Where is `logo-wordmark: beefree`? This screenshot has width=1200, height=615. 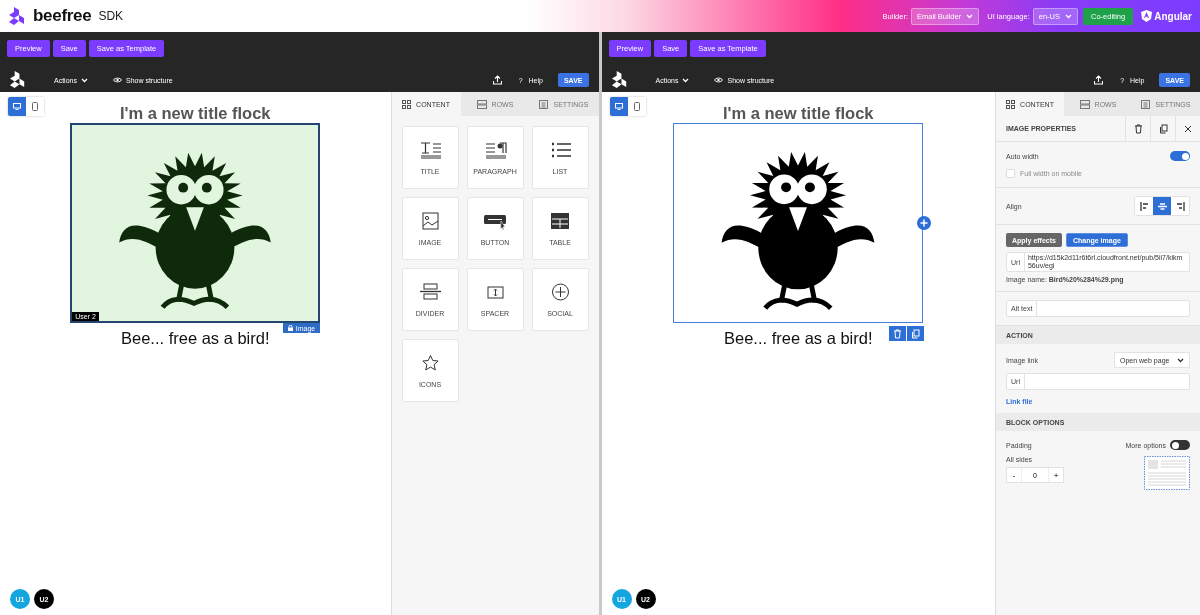
logo-wordmark: beefree is located at coordinates (62, 16).